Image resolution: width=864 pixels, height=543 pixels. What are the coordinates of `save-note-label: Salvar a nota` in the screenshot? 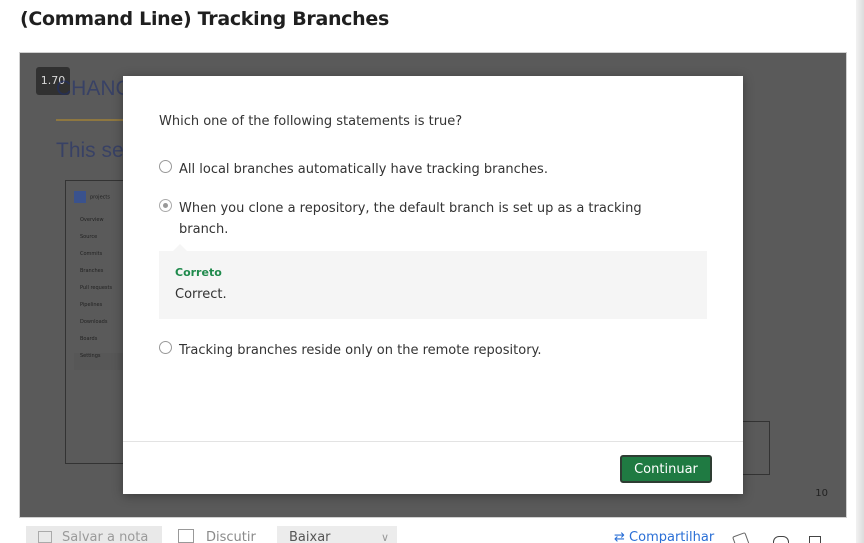 It's located at (105, 536).